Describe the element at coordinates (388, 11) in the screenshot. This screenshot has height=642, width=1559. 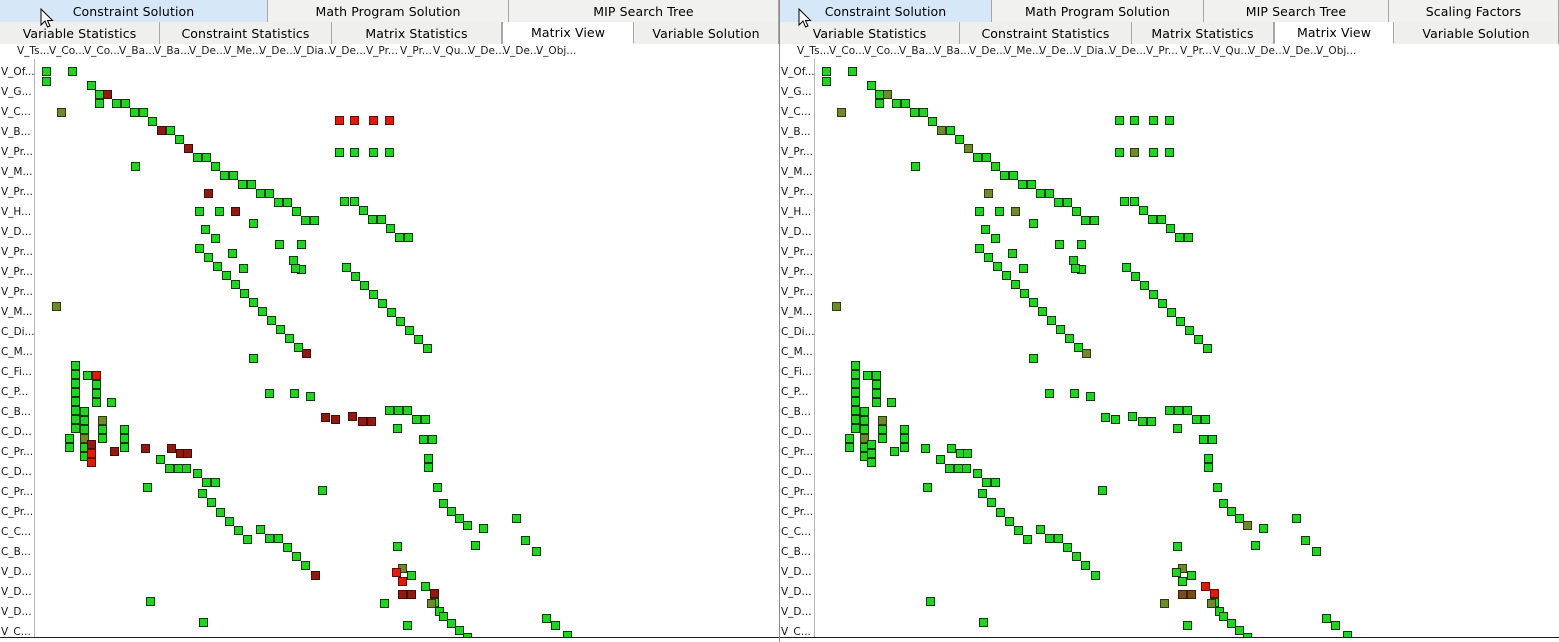
I see `left-tab-math-program-solution: Math Program Solution` at that location.